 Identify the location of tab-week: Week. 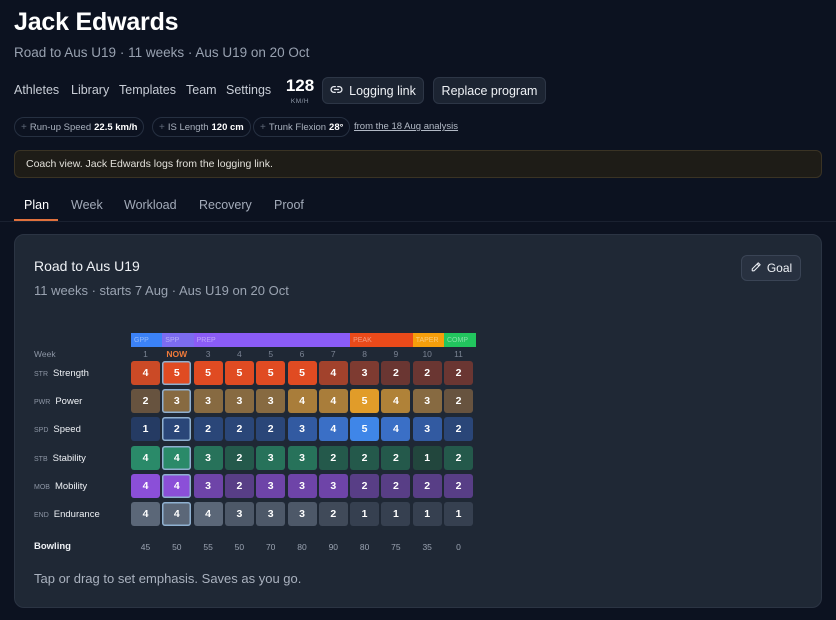
(87, 205).